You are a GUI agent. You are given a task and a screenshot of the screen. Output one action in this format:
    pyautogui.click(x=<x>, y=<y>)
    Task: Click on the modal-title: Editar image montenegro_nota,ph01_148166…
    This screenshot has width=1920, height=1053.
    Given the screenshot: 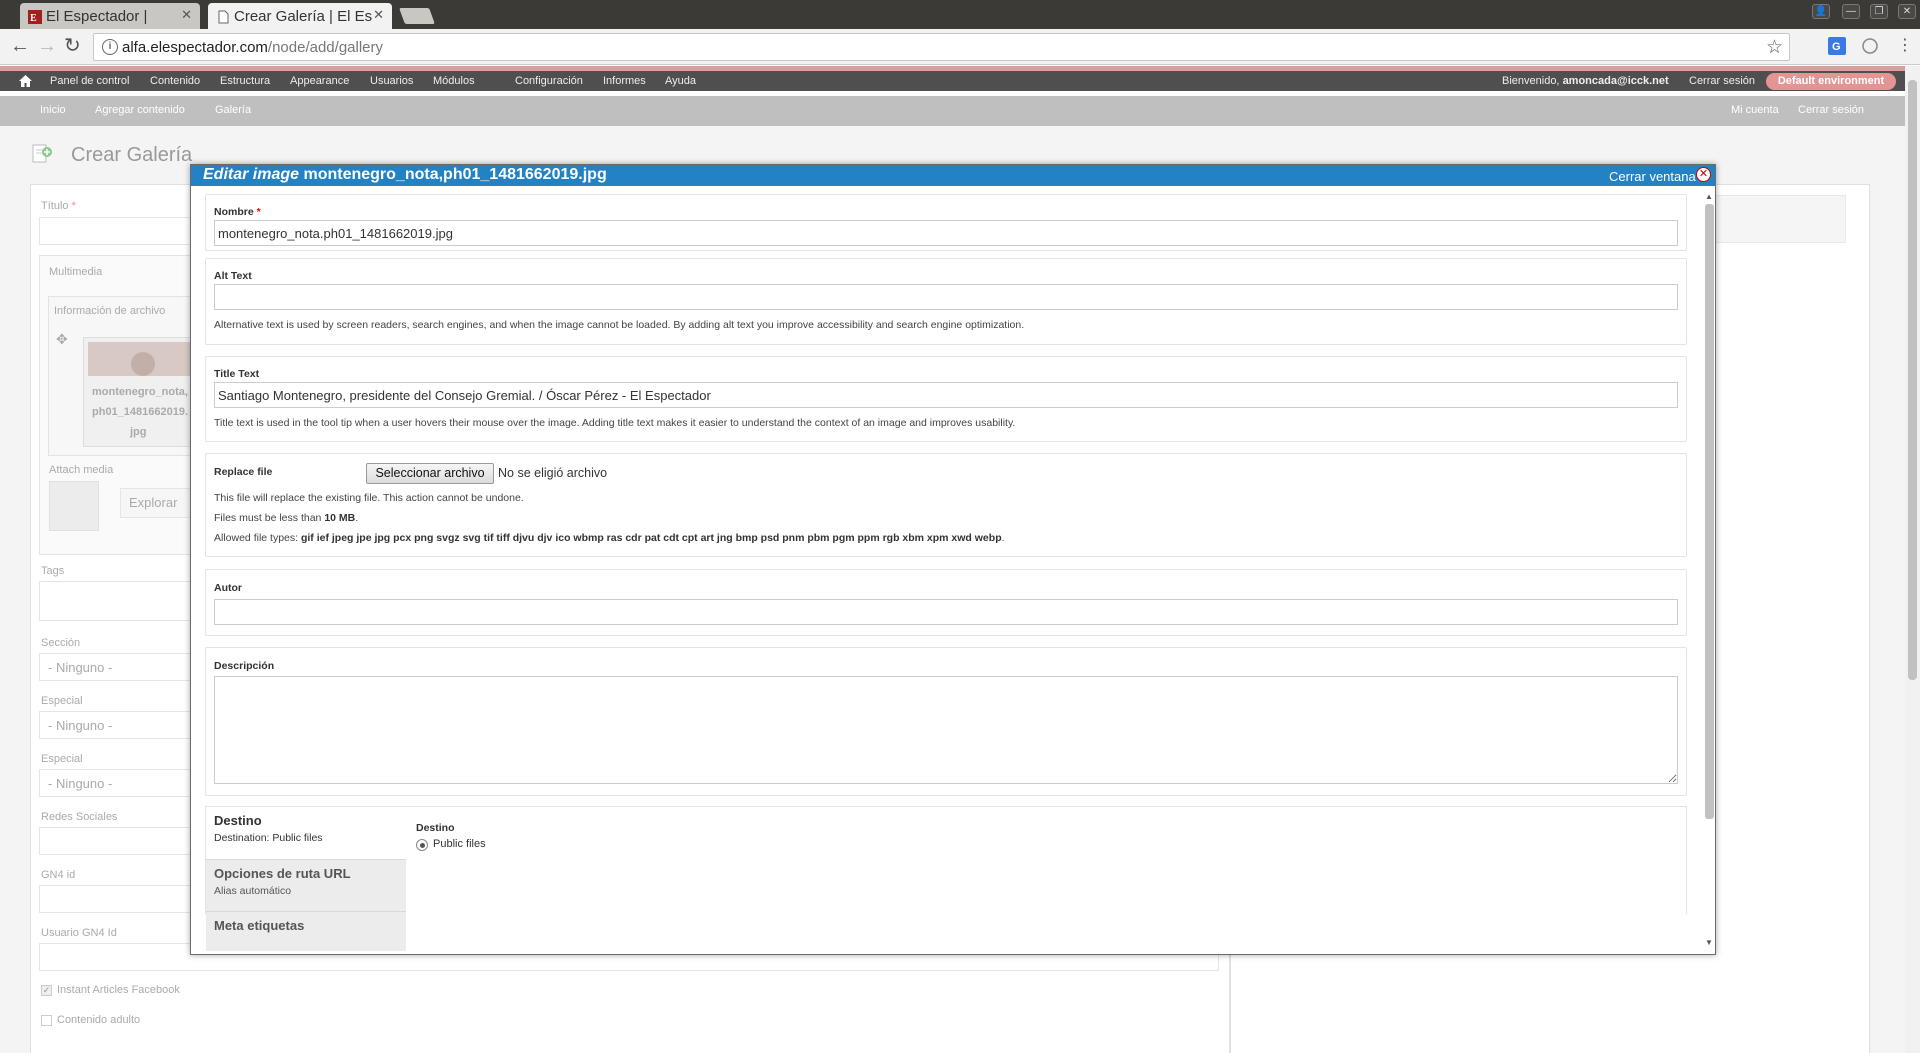 What is the action you would take?
    pyautogui.click(x=405, y=174)
    